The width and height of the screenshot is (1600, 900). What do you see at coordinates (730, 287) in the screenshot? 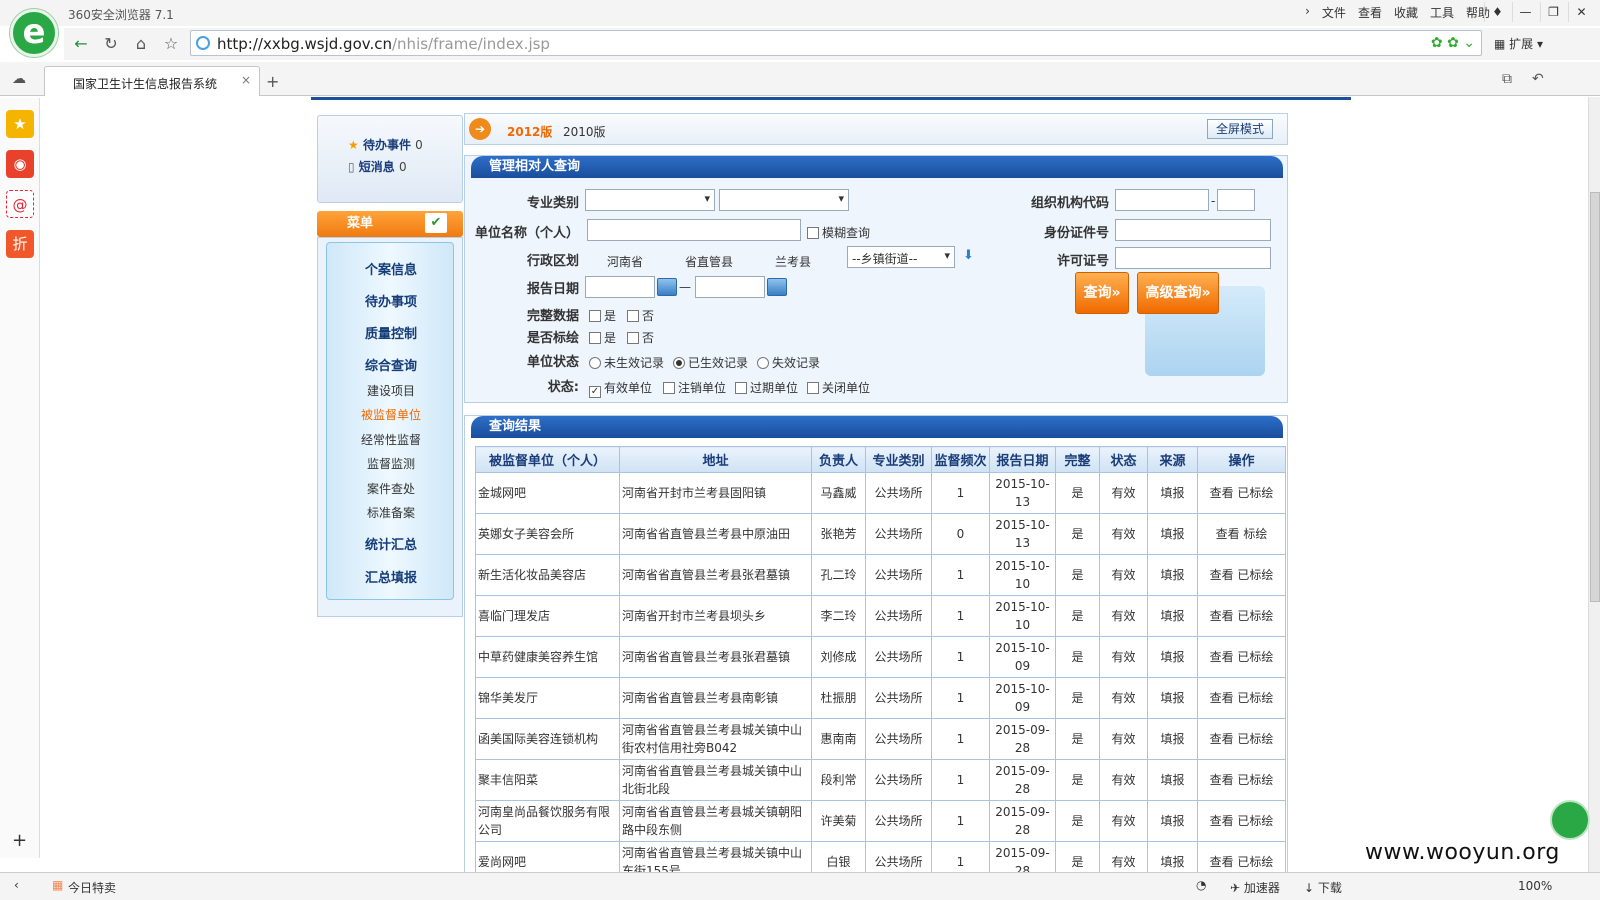
I see `date-to-input` at bounding box center [730, 287].